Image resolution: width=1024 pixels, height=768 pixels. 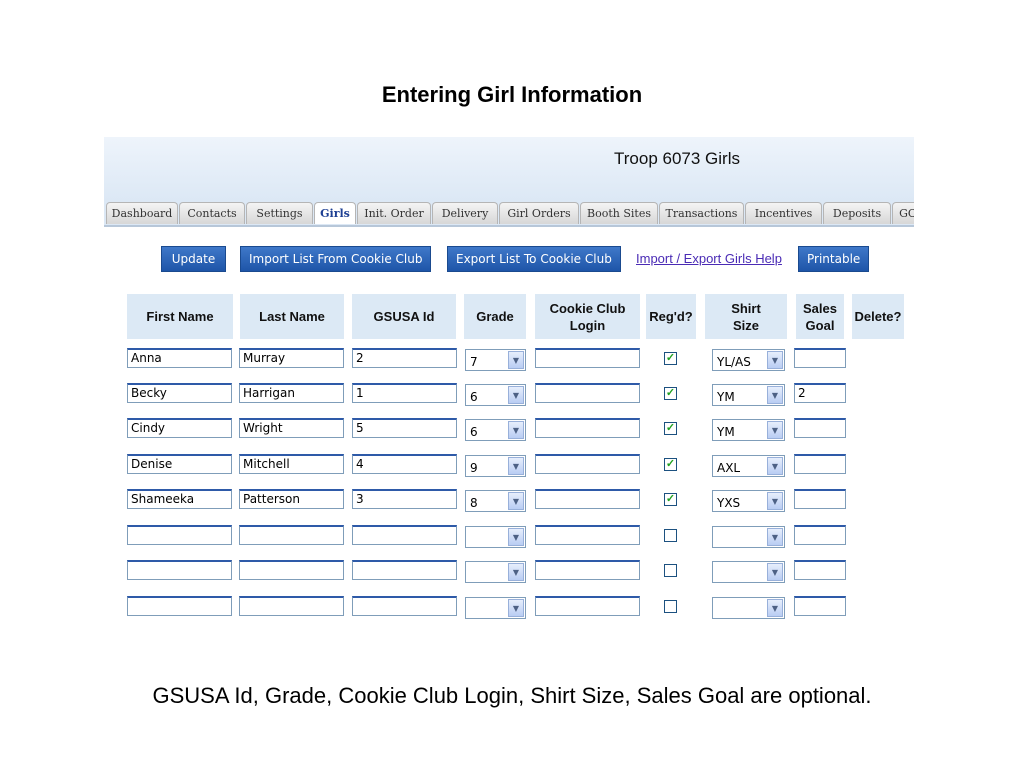 What do you see at coordinates (179, 499) in the screenshot?
I see `first-name-input: Shameeka` at bounding box center [179, 499].